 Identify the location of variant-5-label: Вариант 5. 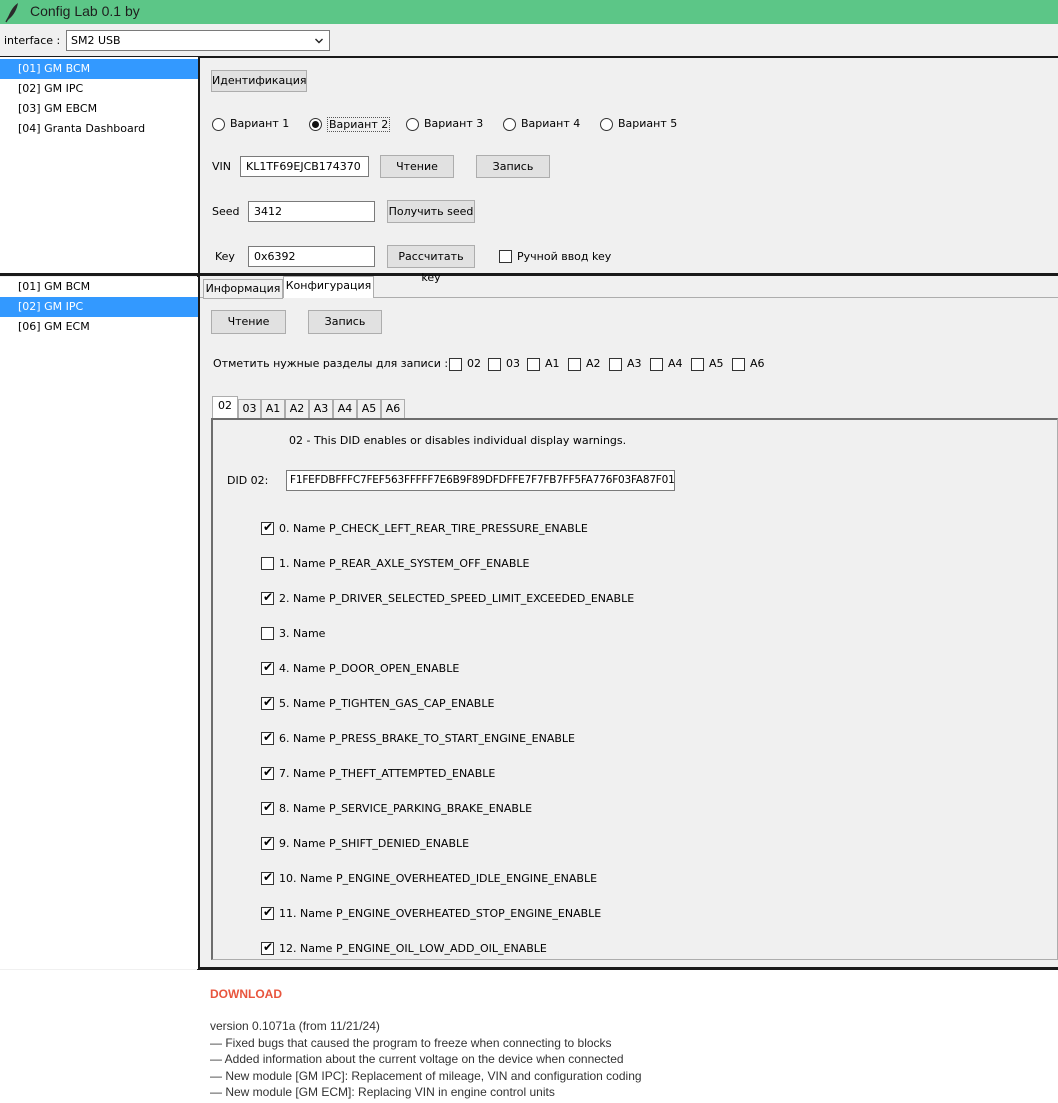
(648, 123).